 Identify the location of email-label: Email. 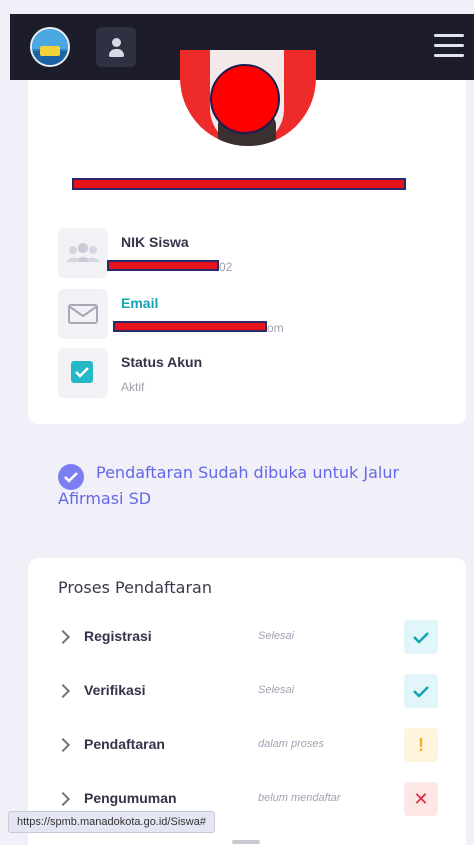
(140, 303).